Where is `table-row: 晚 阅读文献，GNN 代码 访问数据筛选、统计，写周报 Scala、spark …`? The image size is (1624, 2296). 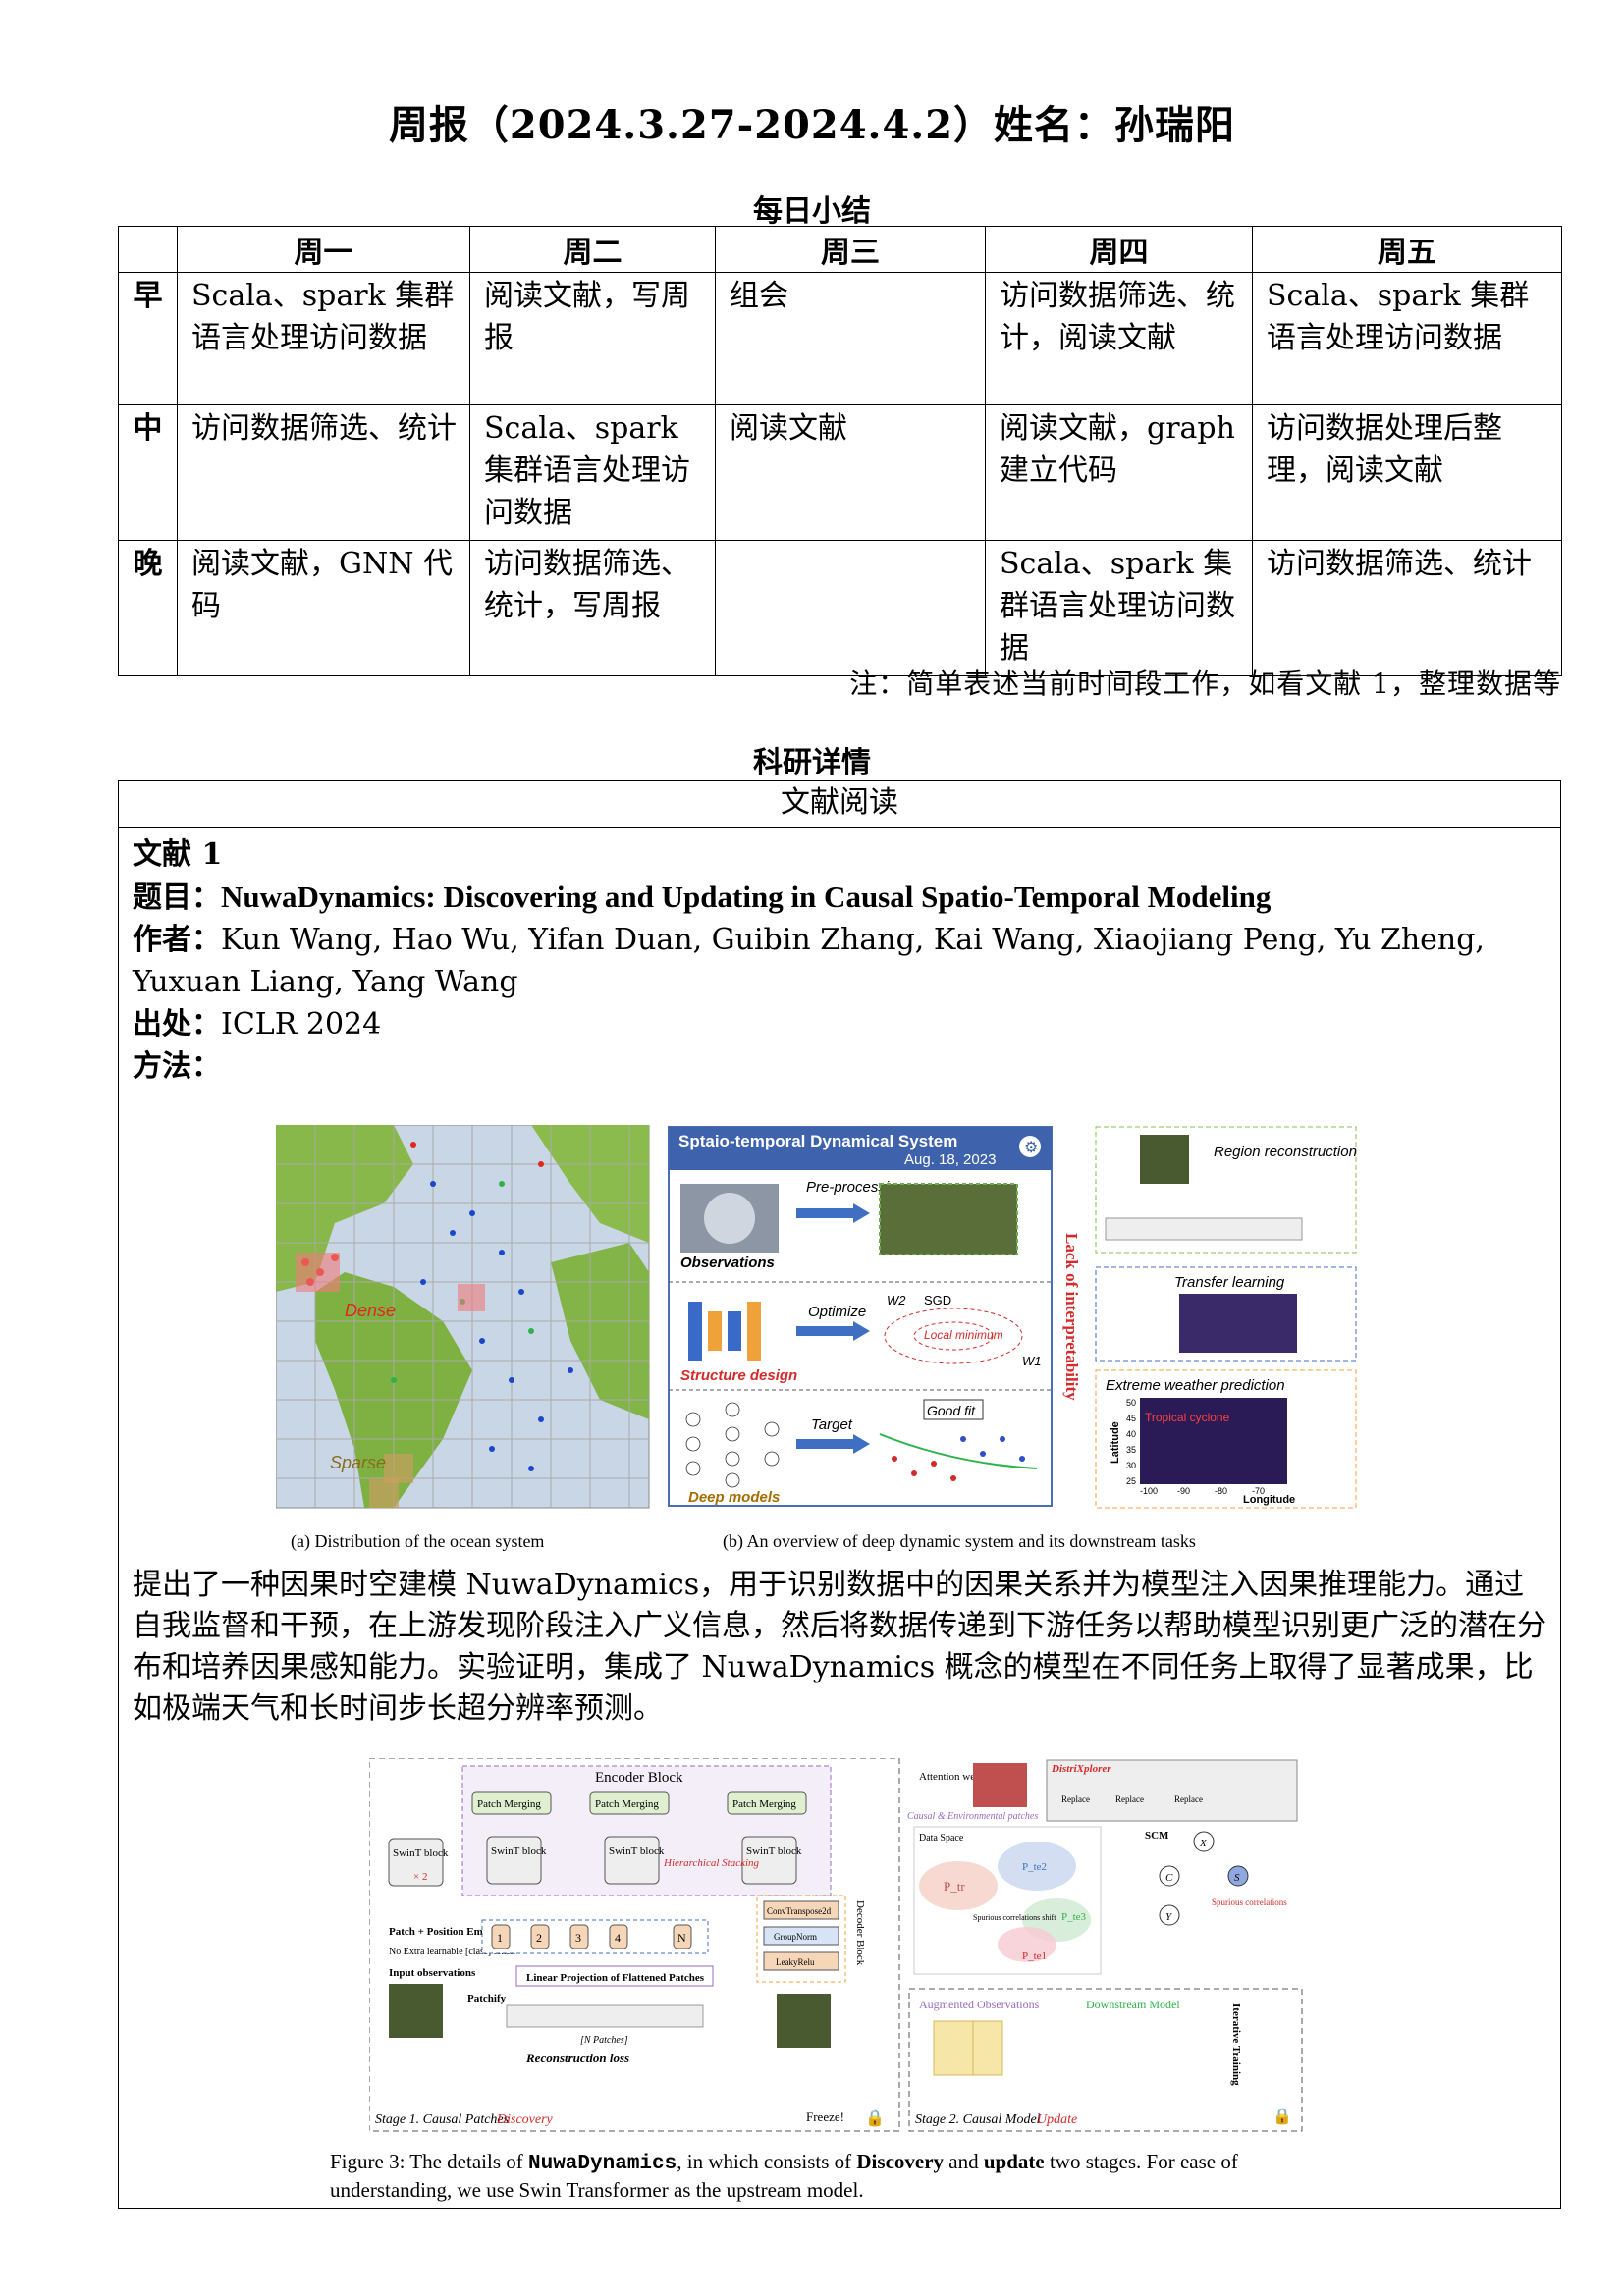 table-row: 晚 阅读文献，GNN 代码 访问数据筛选、统计，写周报 Scala、spark … is located at coordinates (840, 608).